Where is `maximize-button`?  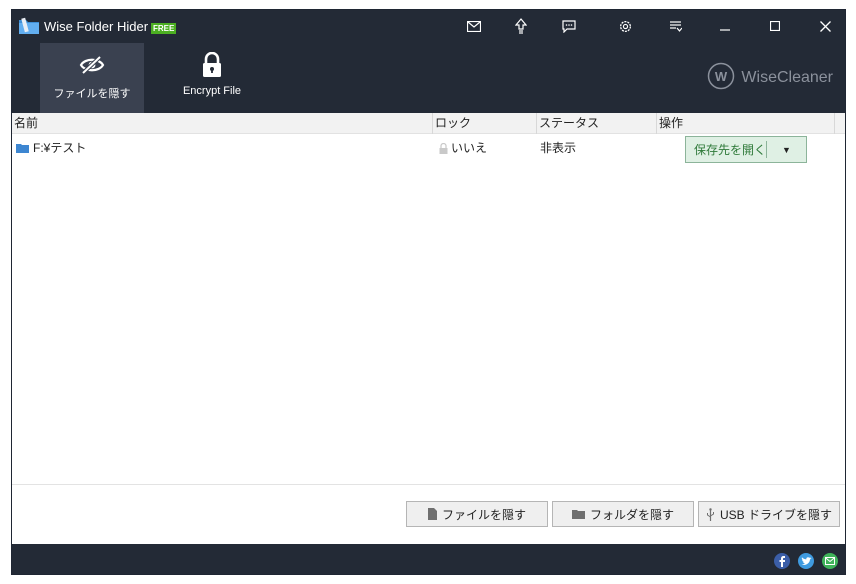 maximize-button is located at coordinates (775, 26).